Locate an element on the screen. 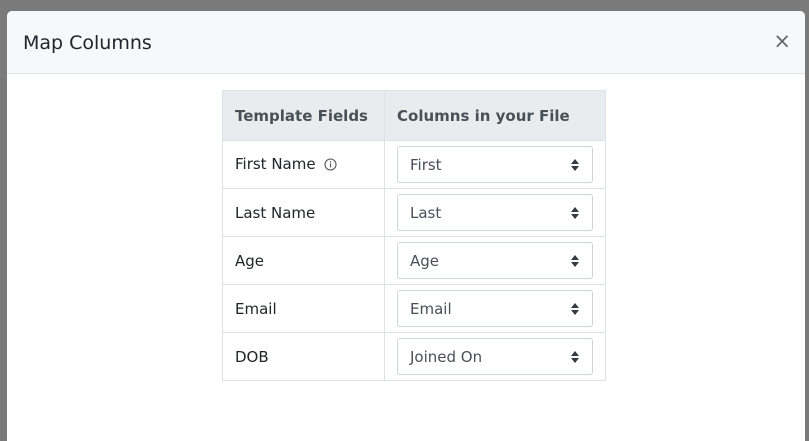  select-cell: First is located at coordinates (495, 164).